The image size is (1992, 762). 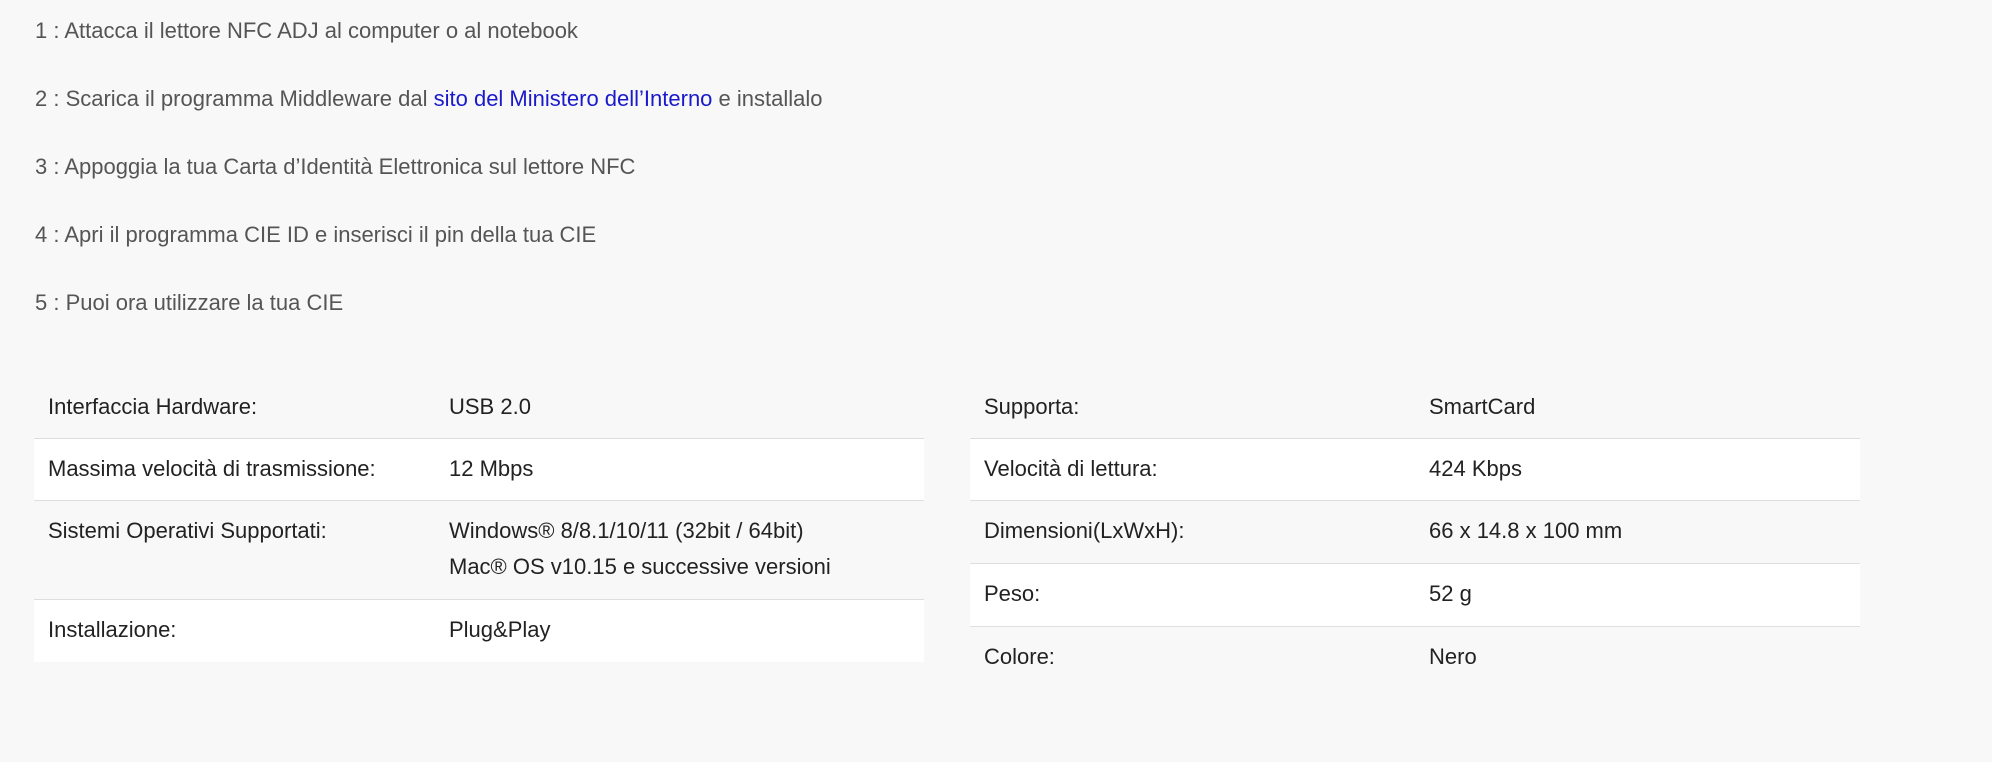 I want to click on spec-value: Nero, so click(x=1453, y=656).